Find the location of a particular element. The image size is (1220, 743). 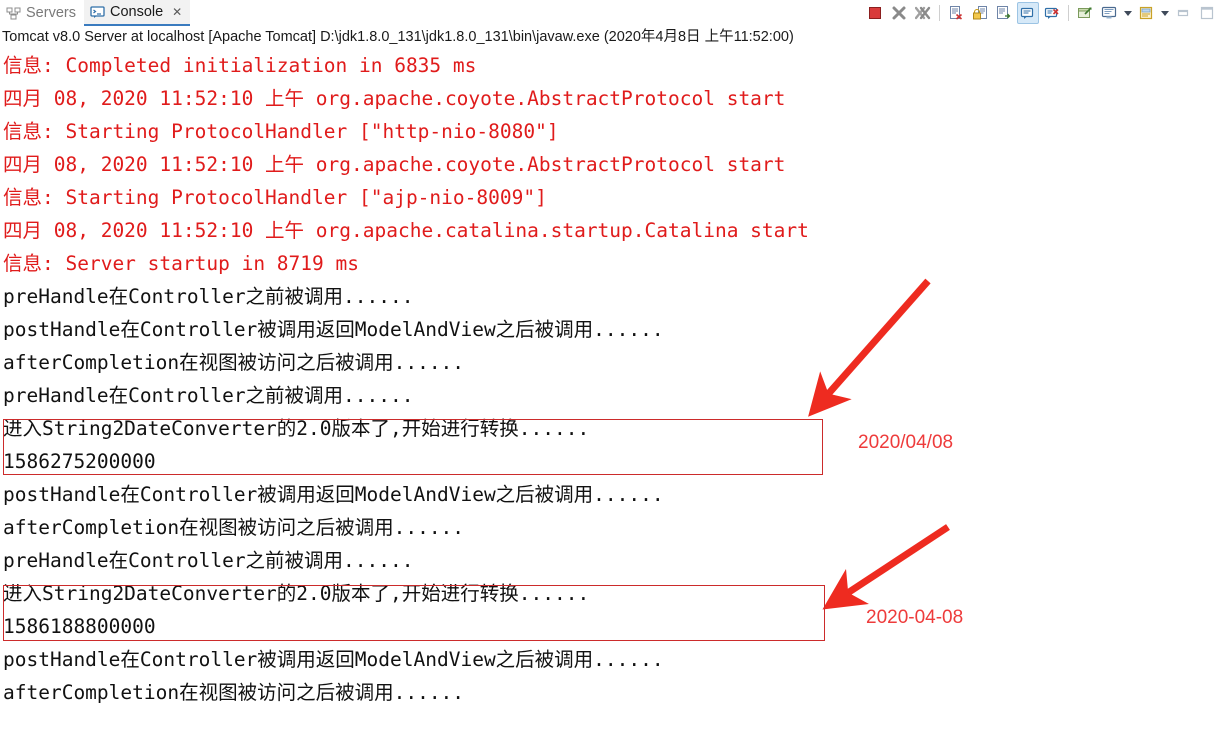

show-console-icon is located at coordinates (1027, 13).